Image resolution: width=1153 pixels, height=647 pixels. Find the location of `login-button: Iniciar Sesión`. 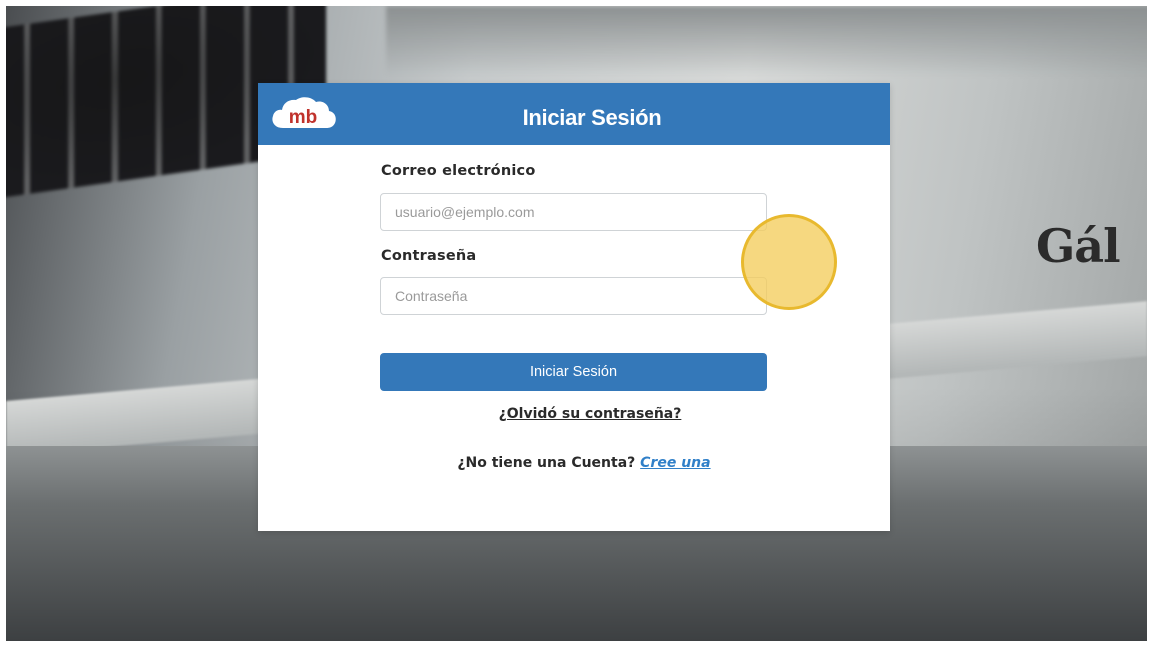

login-button: Iniciar Sesión is located at coordinates (573, 372).